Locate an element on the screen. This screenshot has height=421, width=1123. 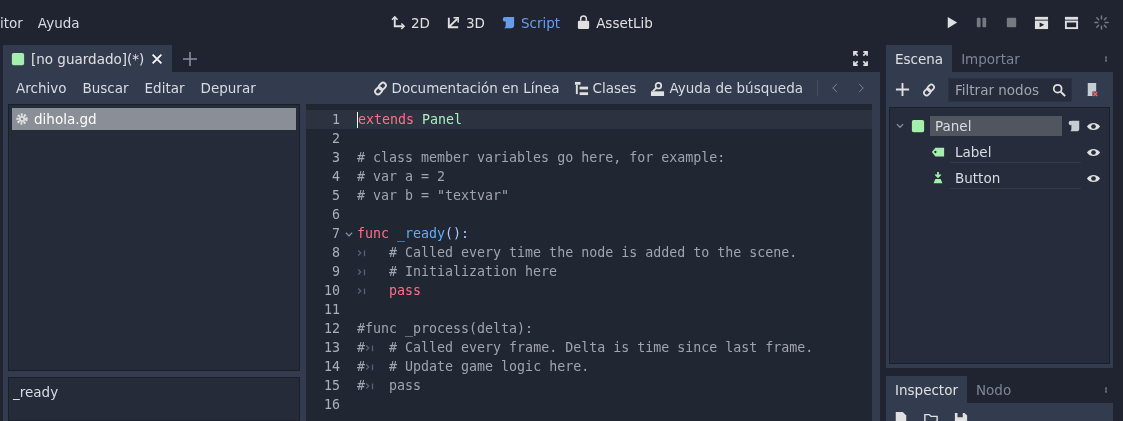
code-token: # var a = 2 is located at coordinates (401, 176).